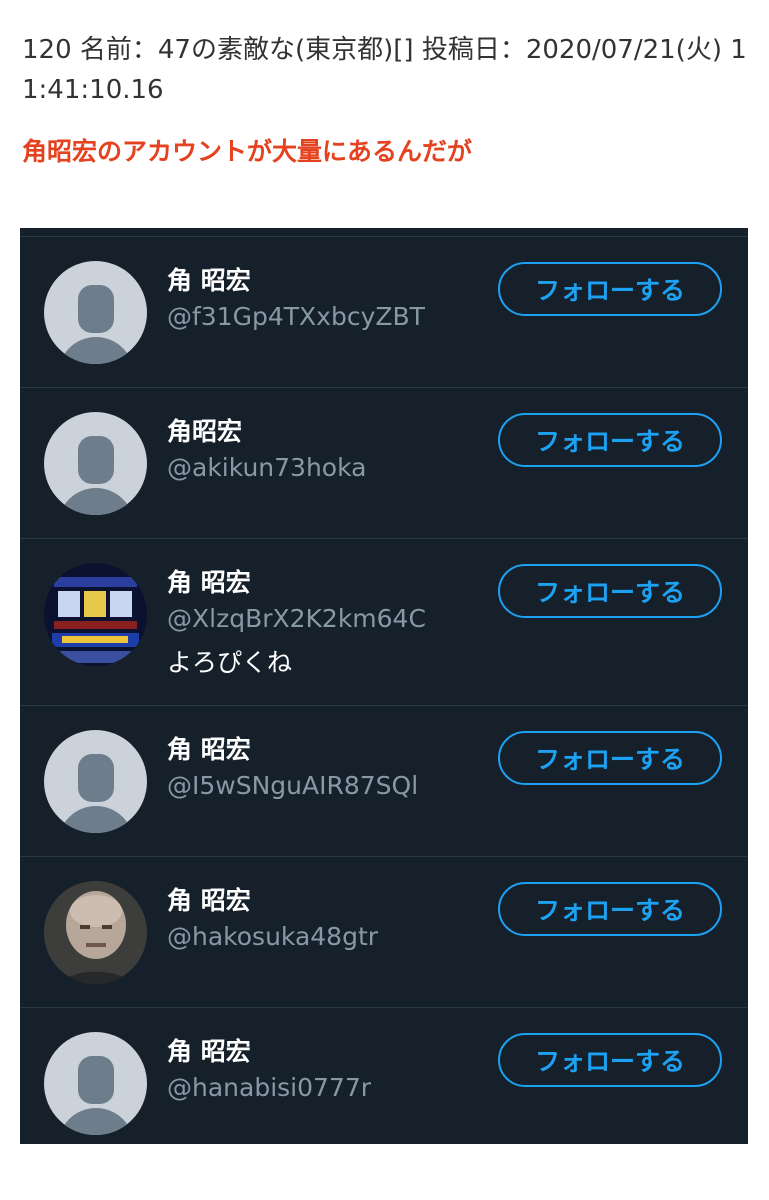 Image resolution: width=769 pixels, height=1200 pixels. What do you see at coordinates (204, 432) in the screenshot?
I see `account-name: 角昭宏` at bounding box center [204, 432].